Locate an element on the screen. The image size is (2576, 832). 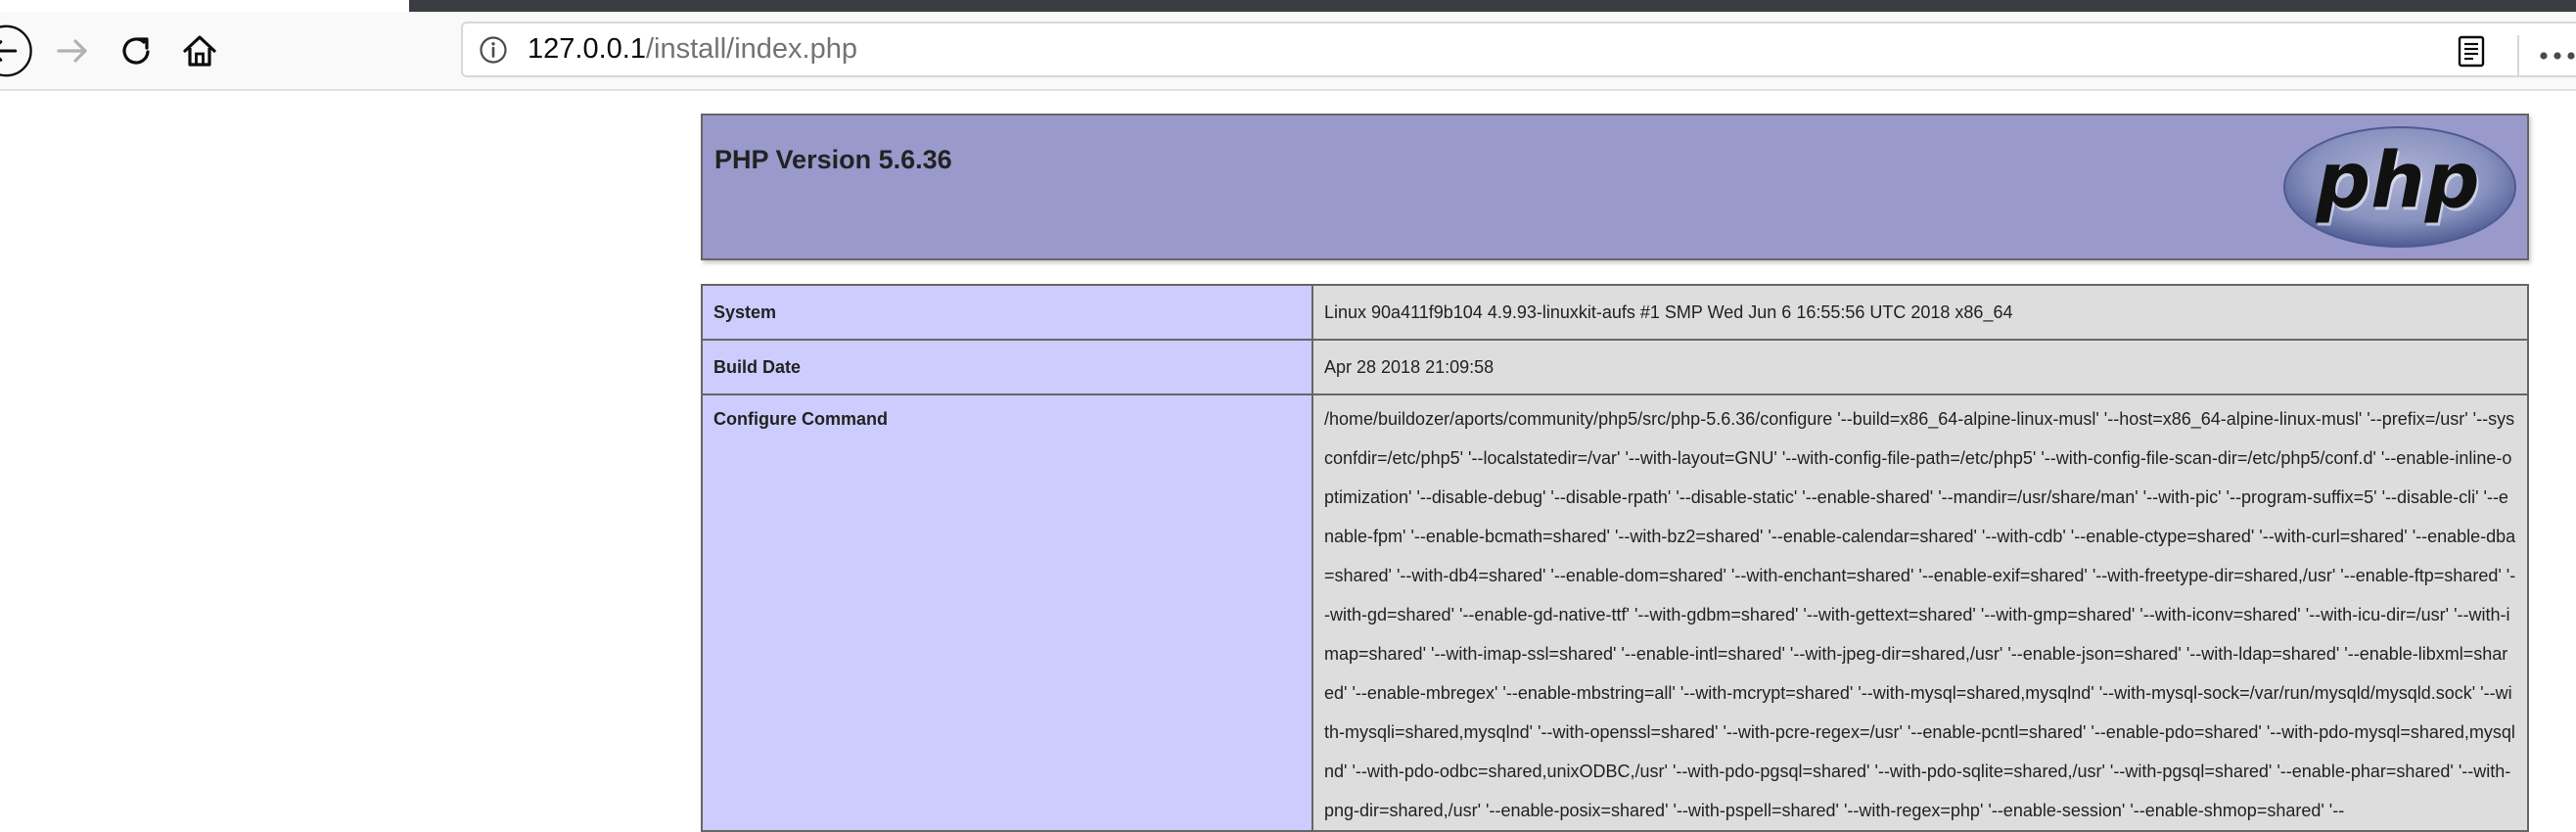
reload-button is located at coordinates (137, 51).